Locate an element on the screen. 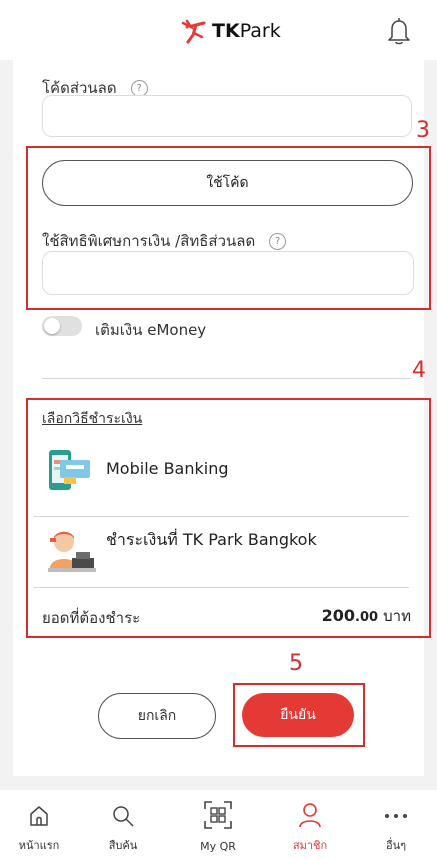 This screenshot has height=859, width=437. mobile-banking-icon is located at coordinates (69, 470).